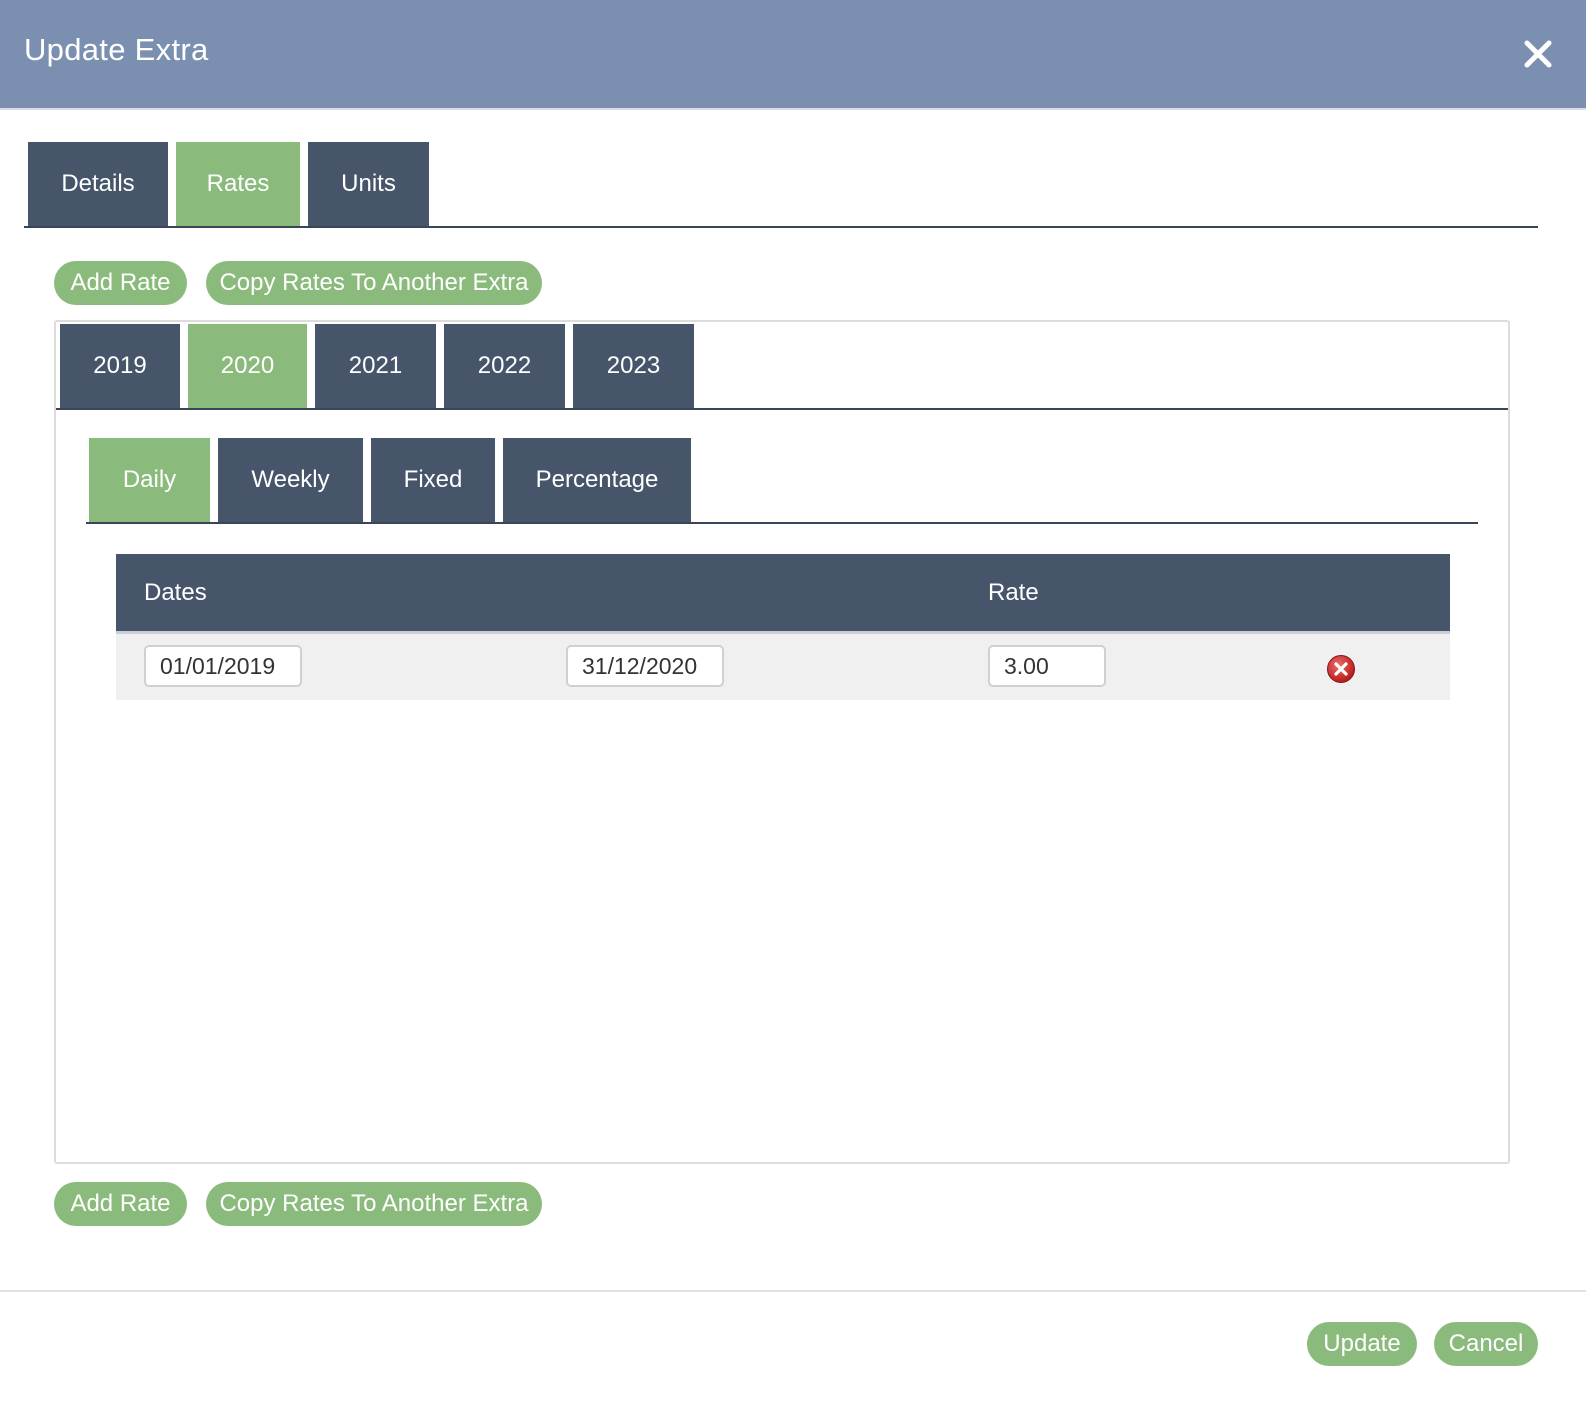 This screenshot has width=1586, height=1406. I want to click on table-row: 01/01/2019 31/12/2020 3.00, so click(783, 667).